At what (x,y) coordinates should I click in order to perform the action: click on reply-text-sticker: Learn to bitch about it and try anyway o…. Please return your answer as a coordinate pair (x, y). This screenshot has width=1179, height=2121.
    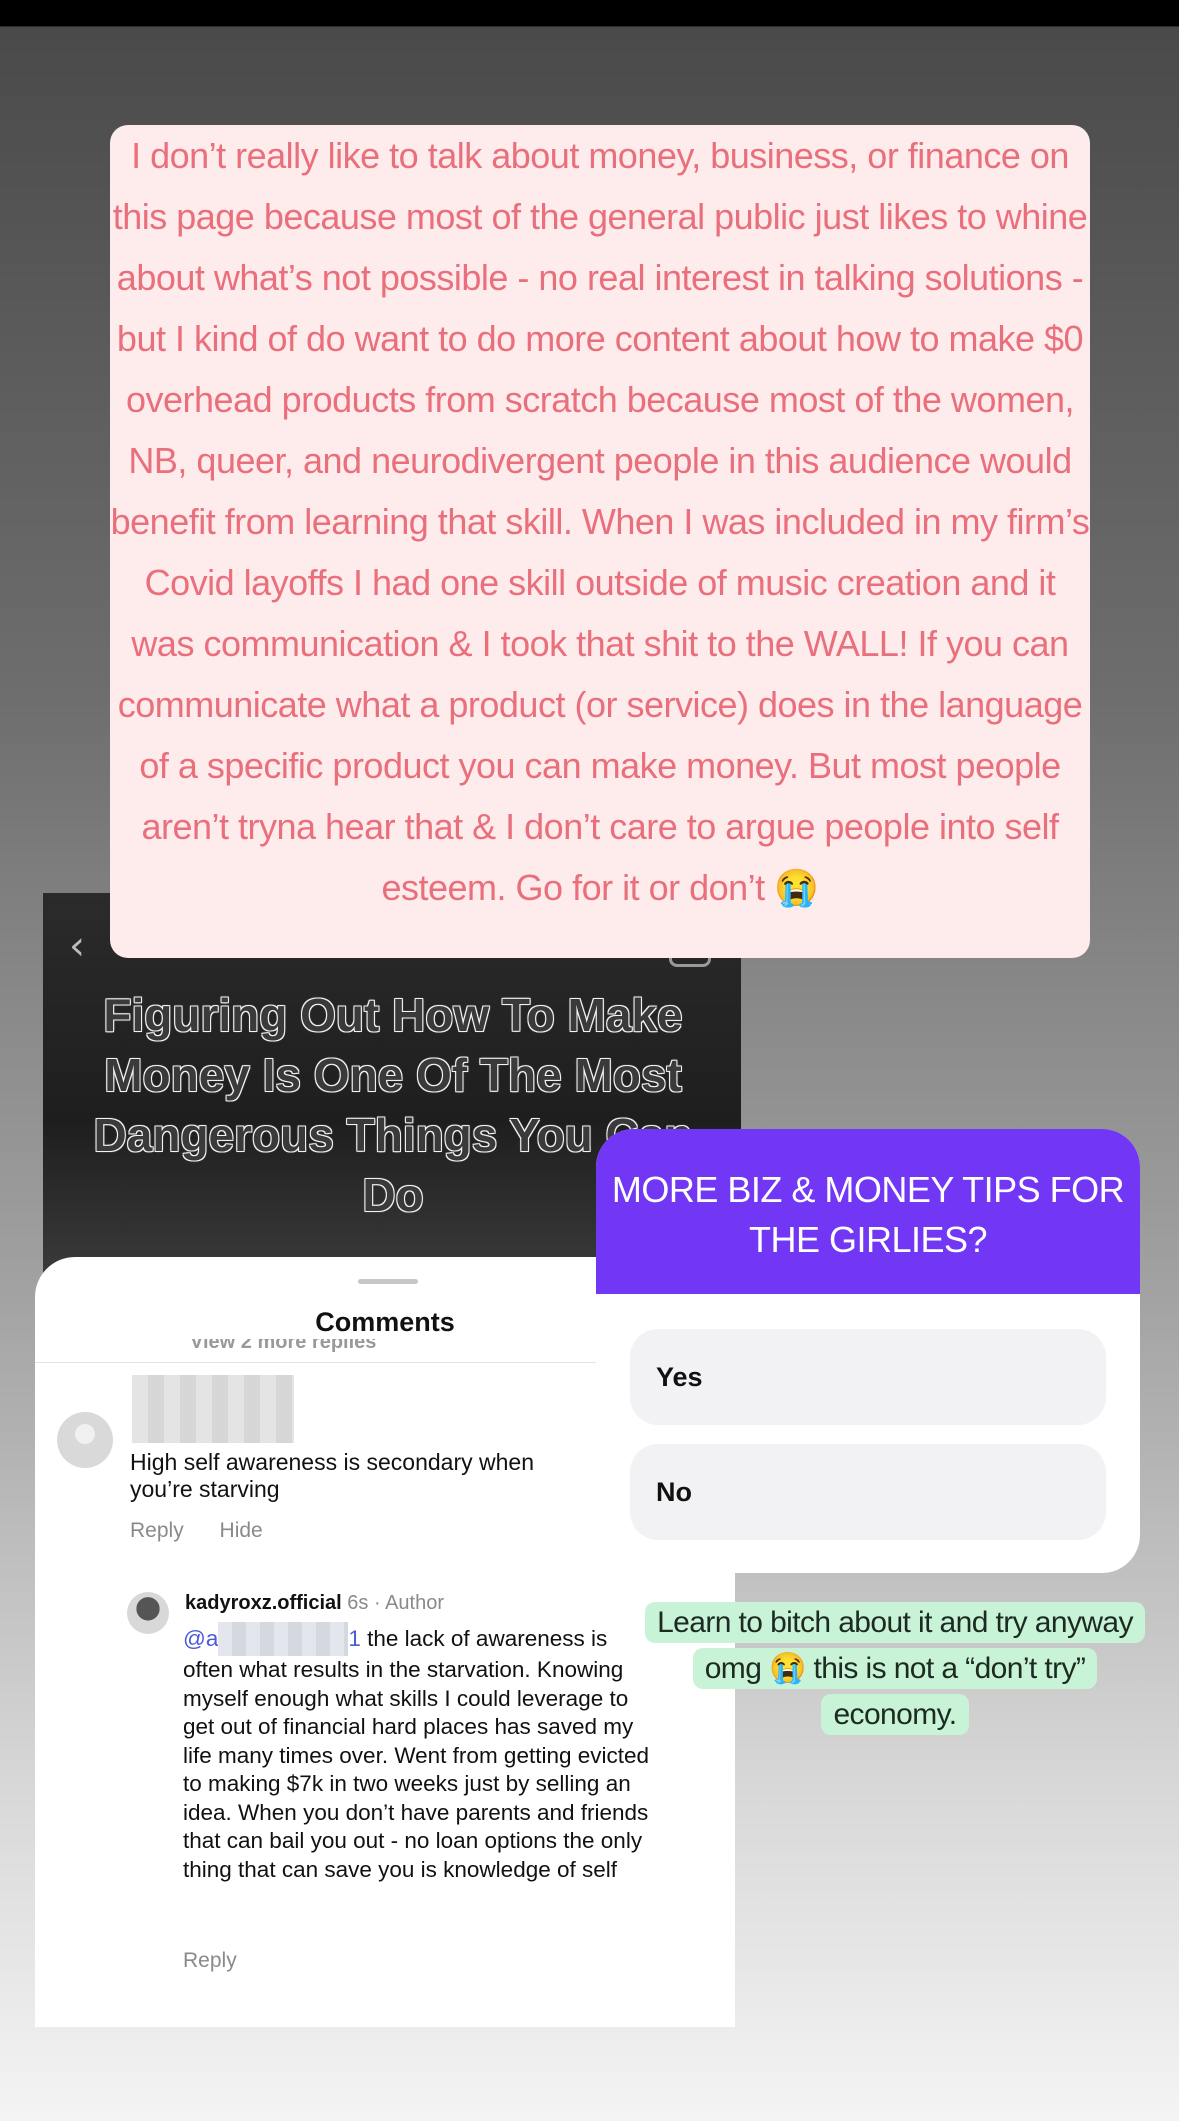
    Looking at the image, I should click on (895, 1667).